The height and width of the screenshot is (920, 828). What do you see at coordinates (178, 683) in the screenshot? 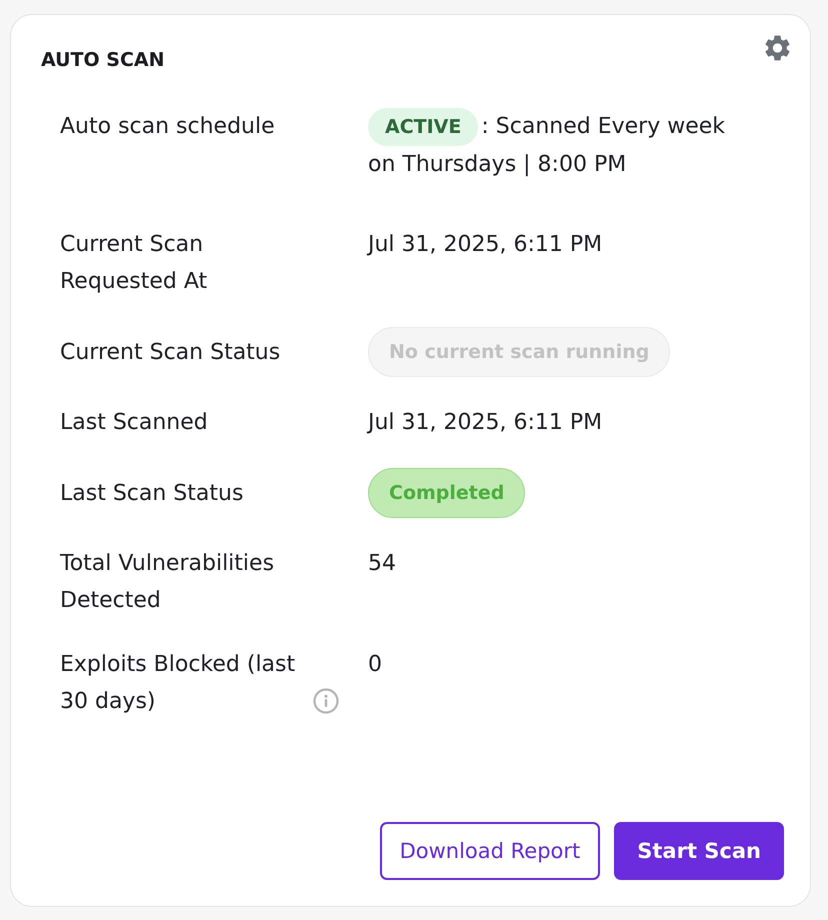
I see `field-label: Exploits Blocked (last 30 days)` at bounding box center [178, 683].